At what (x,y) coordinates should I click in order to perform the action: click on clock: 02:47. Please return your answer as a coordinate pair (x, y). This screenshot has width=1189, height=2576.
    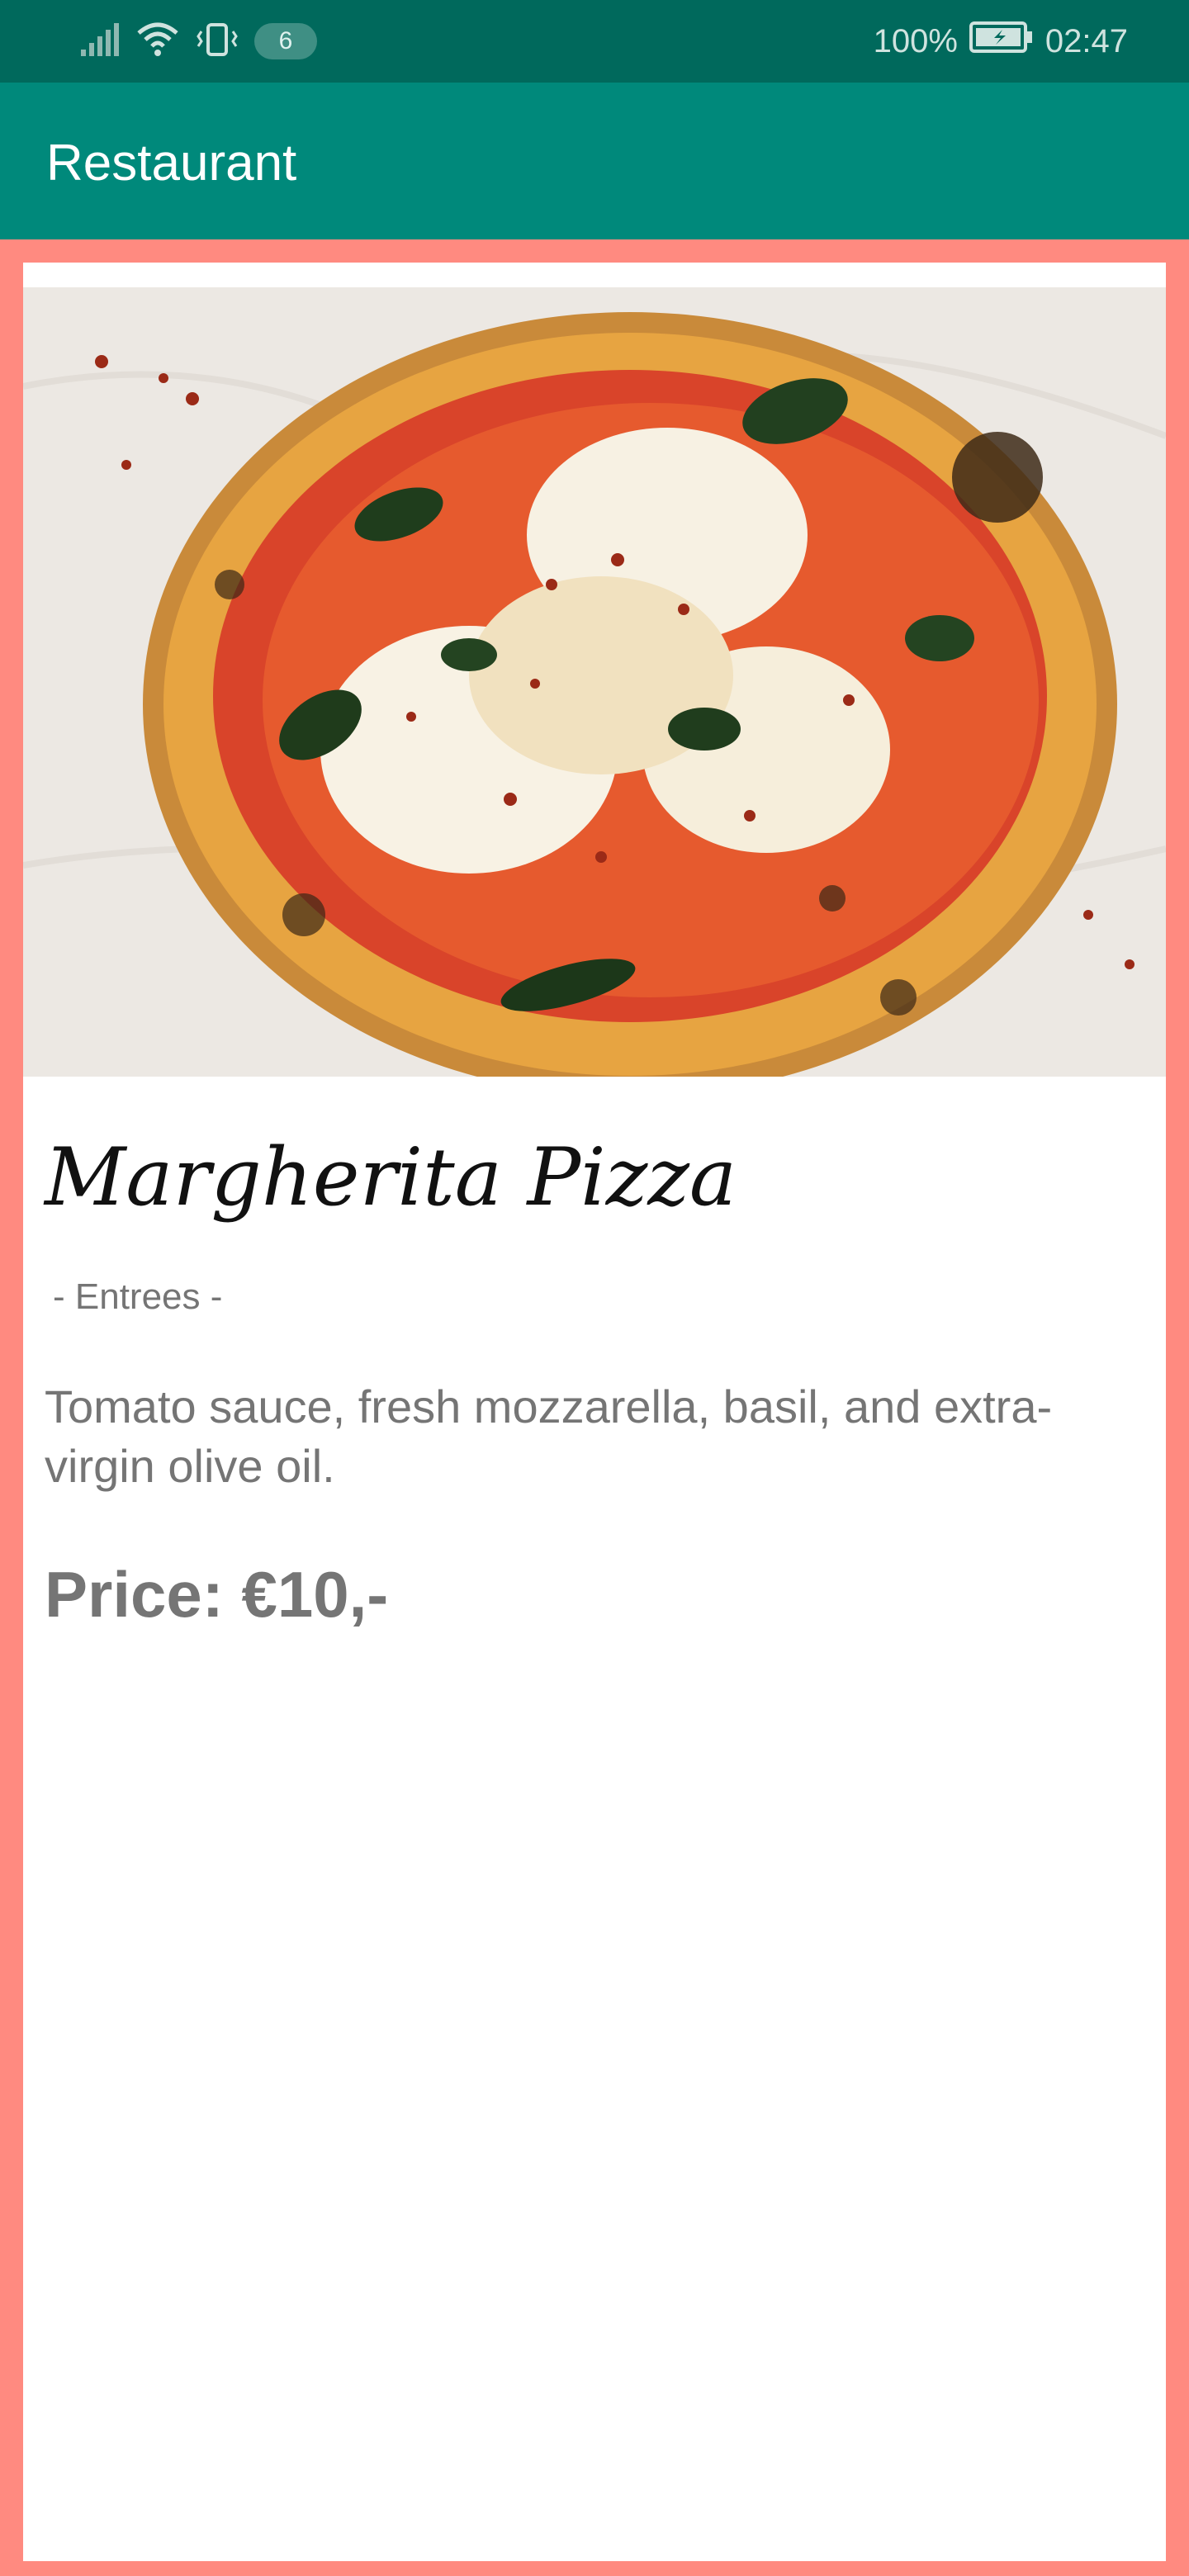
    Looking at the image, I should click on (1086, 40).